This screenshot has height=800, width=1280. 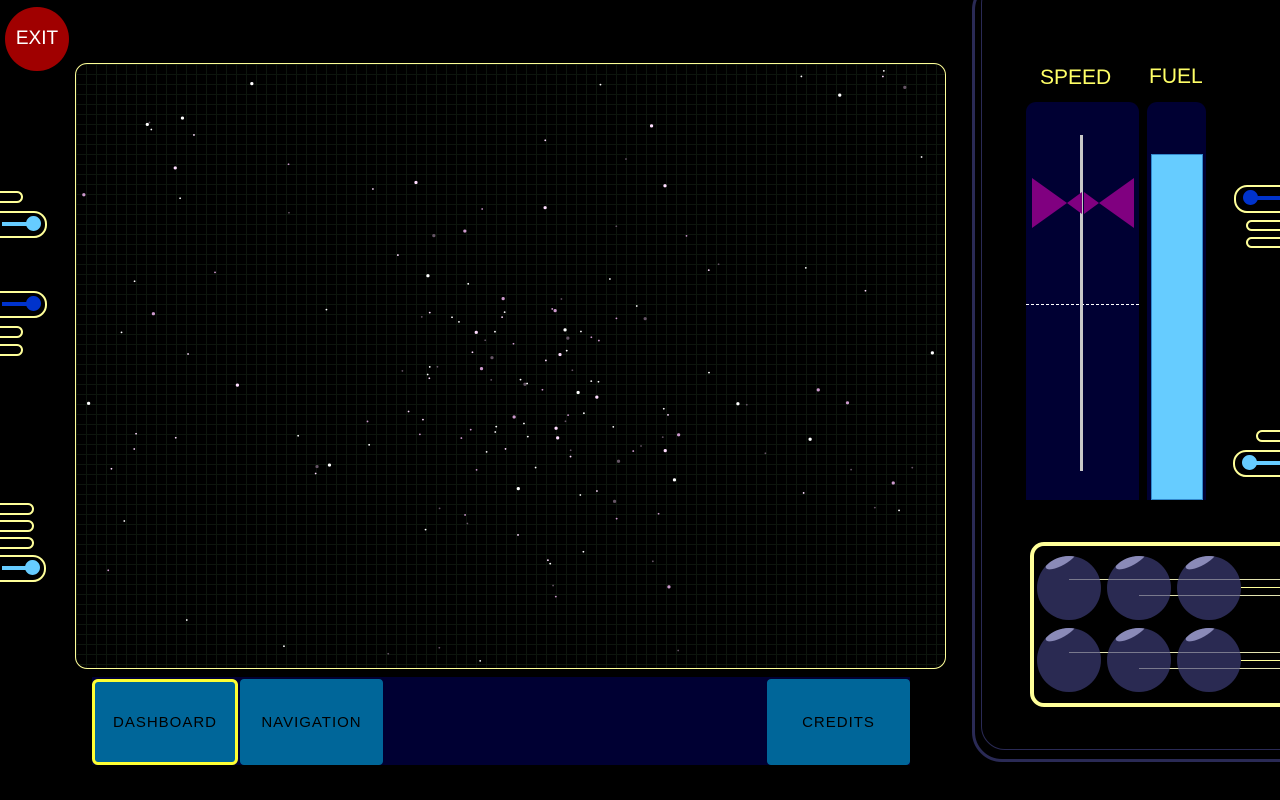 What do you see at coordinates (311, 722) in the screenshot?
I see `tab-navigation: NAVIGATION` at bounding box center [311, 722].